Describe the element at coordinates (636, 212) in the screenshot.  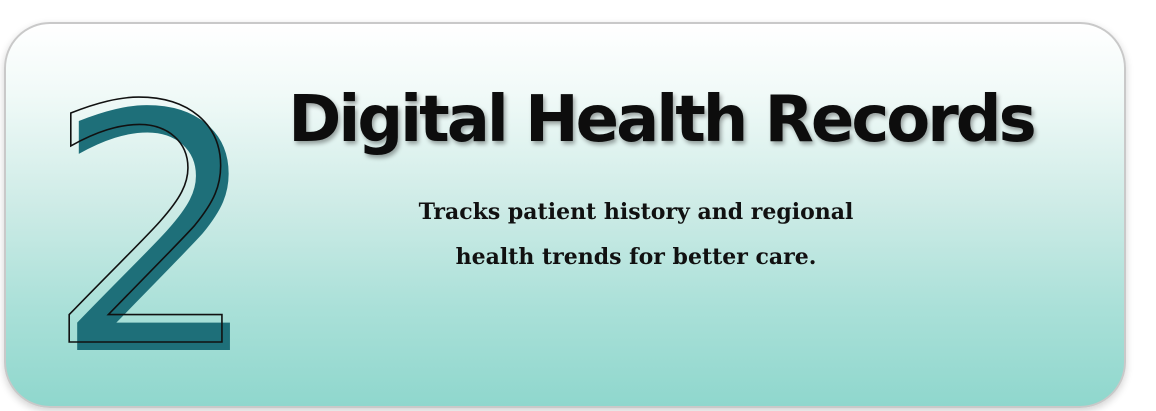
I see `description-line-1: Tracks patient history and regional` at that location.